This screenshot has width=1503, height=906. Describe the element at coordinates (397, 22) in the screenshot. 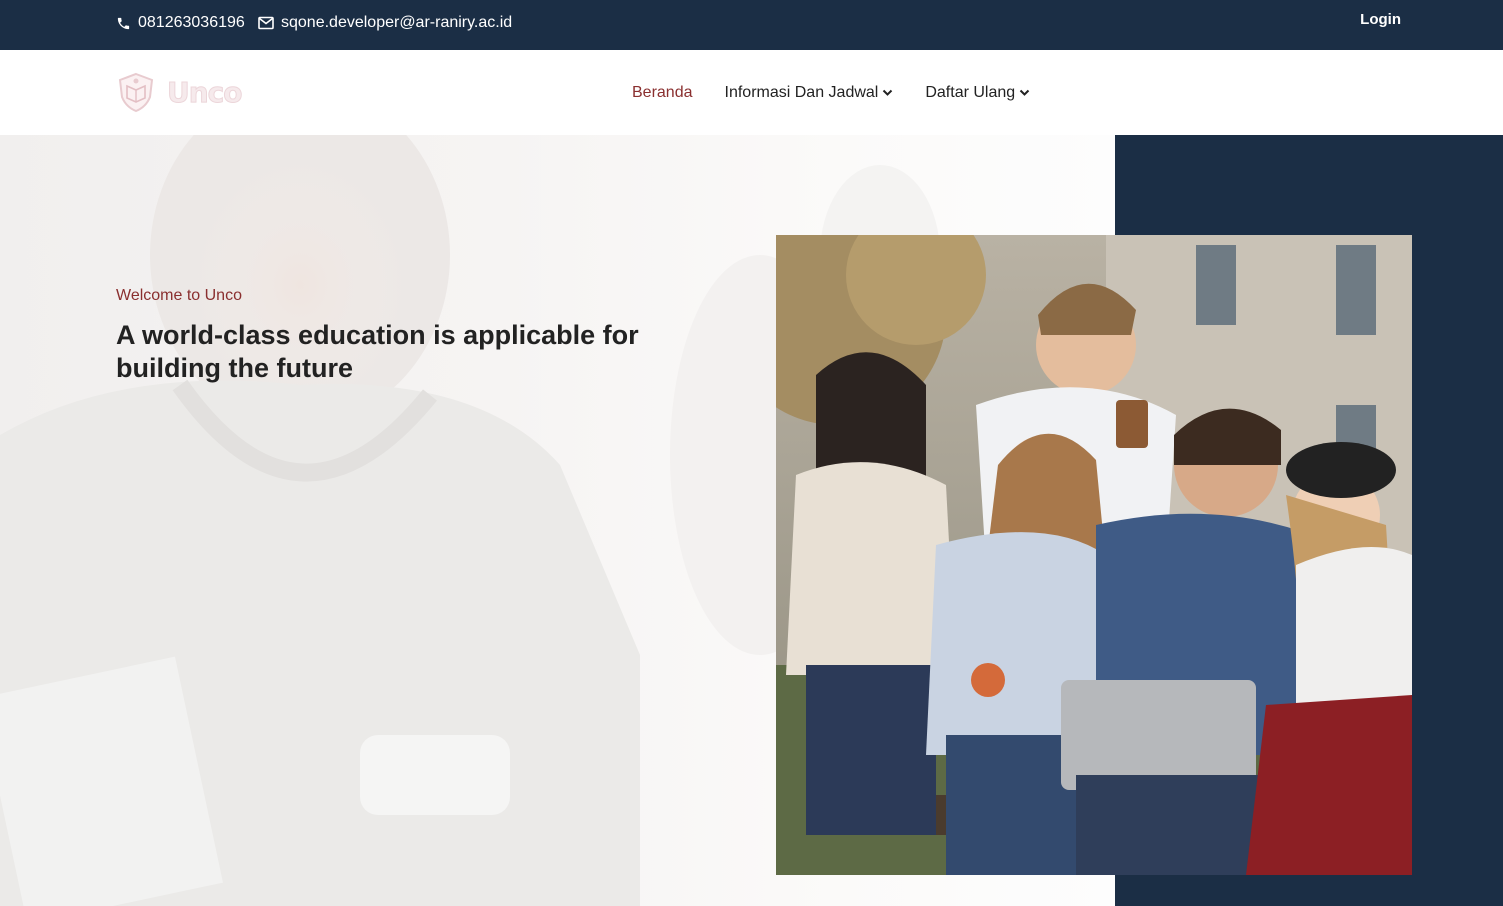

I see `email-address: sqone.developer@ar-raniry.ac.id` at that location.